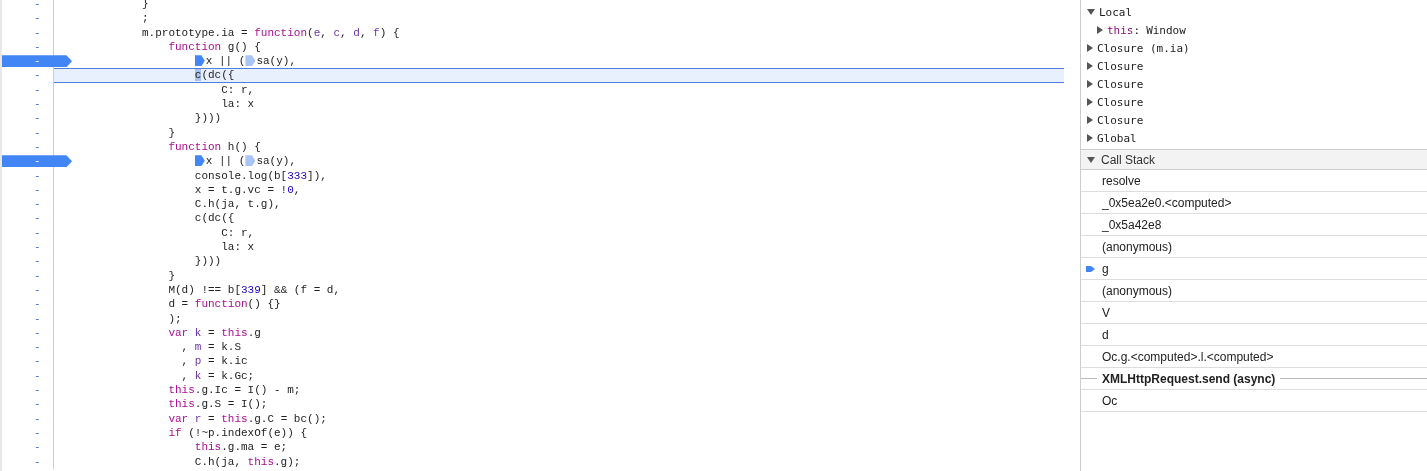 The image size is (1427, 471). I want to click on code-line: C.h(ja, t.g),, so click(237, 204).